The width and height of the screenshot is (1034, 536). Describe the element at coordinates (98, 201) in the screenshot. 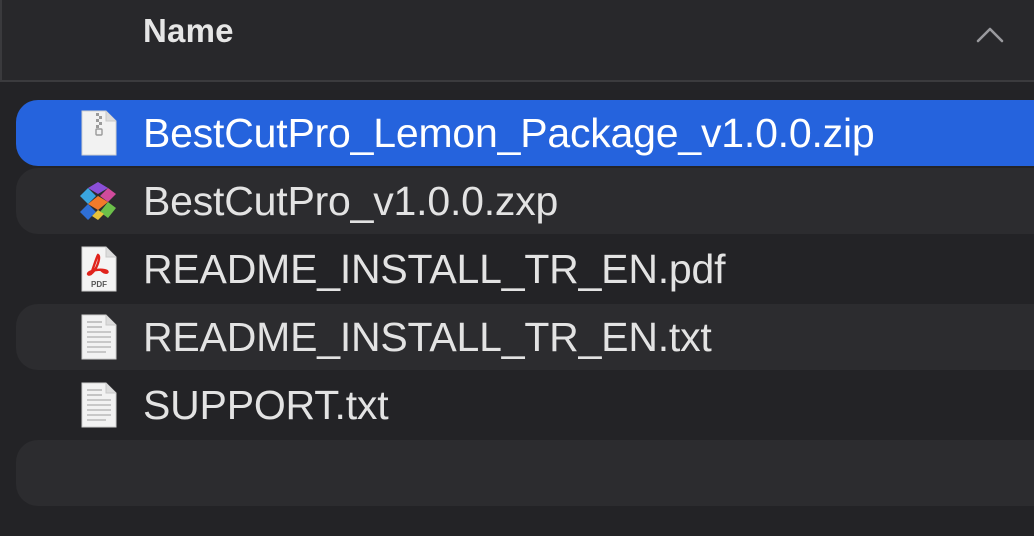

I see `zxp-extension-icon` at that location.